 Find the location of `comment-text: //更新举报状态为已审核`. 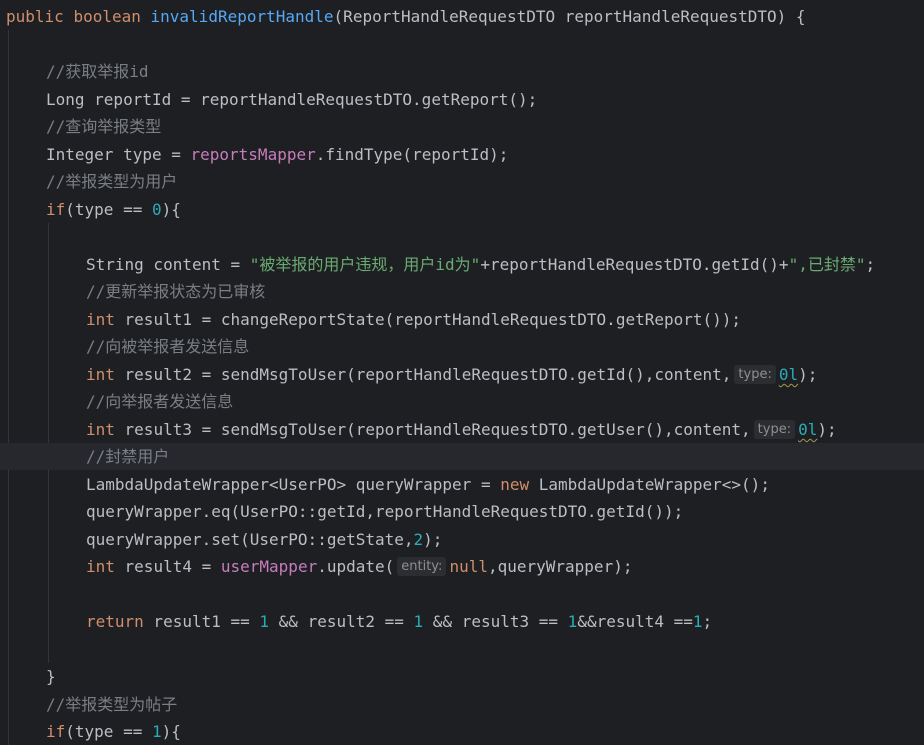

comment-text: //更新举报状态为已审核 is located at coordinates (176, 291).